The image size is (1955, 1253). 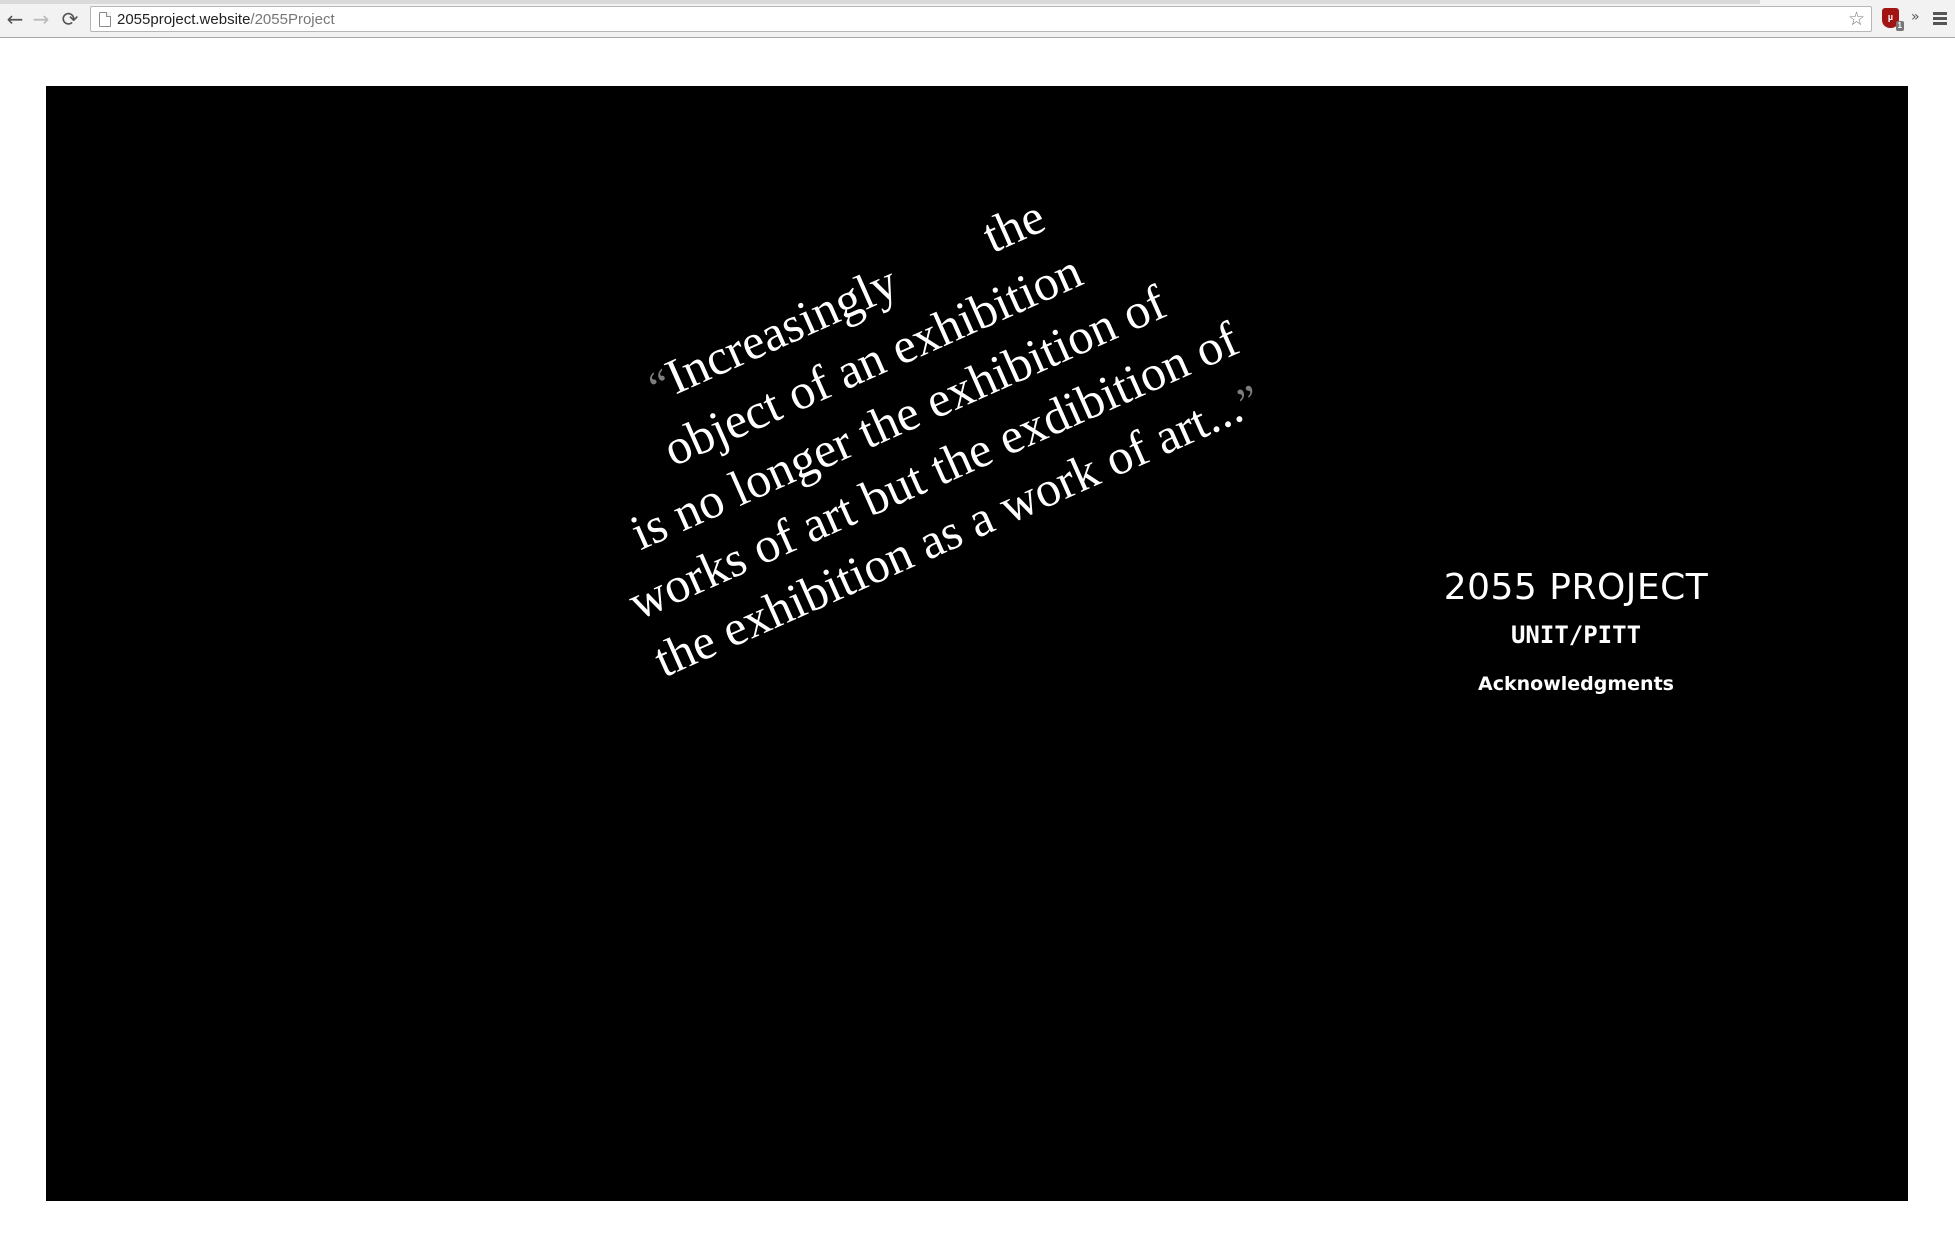 I want to click on unit-pitt-link: UNIT/PITT, so click(x=1576, y=635).